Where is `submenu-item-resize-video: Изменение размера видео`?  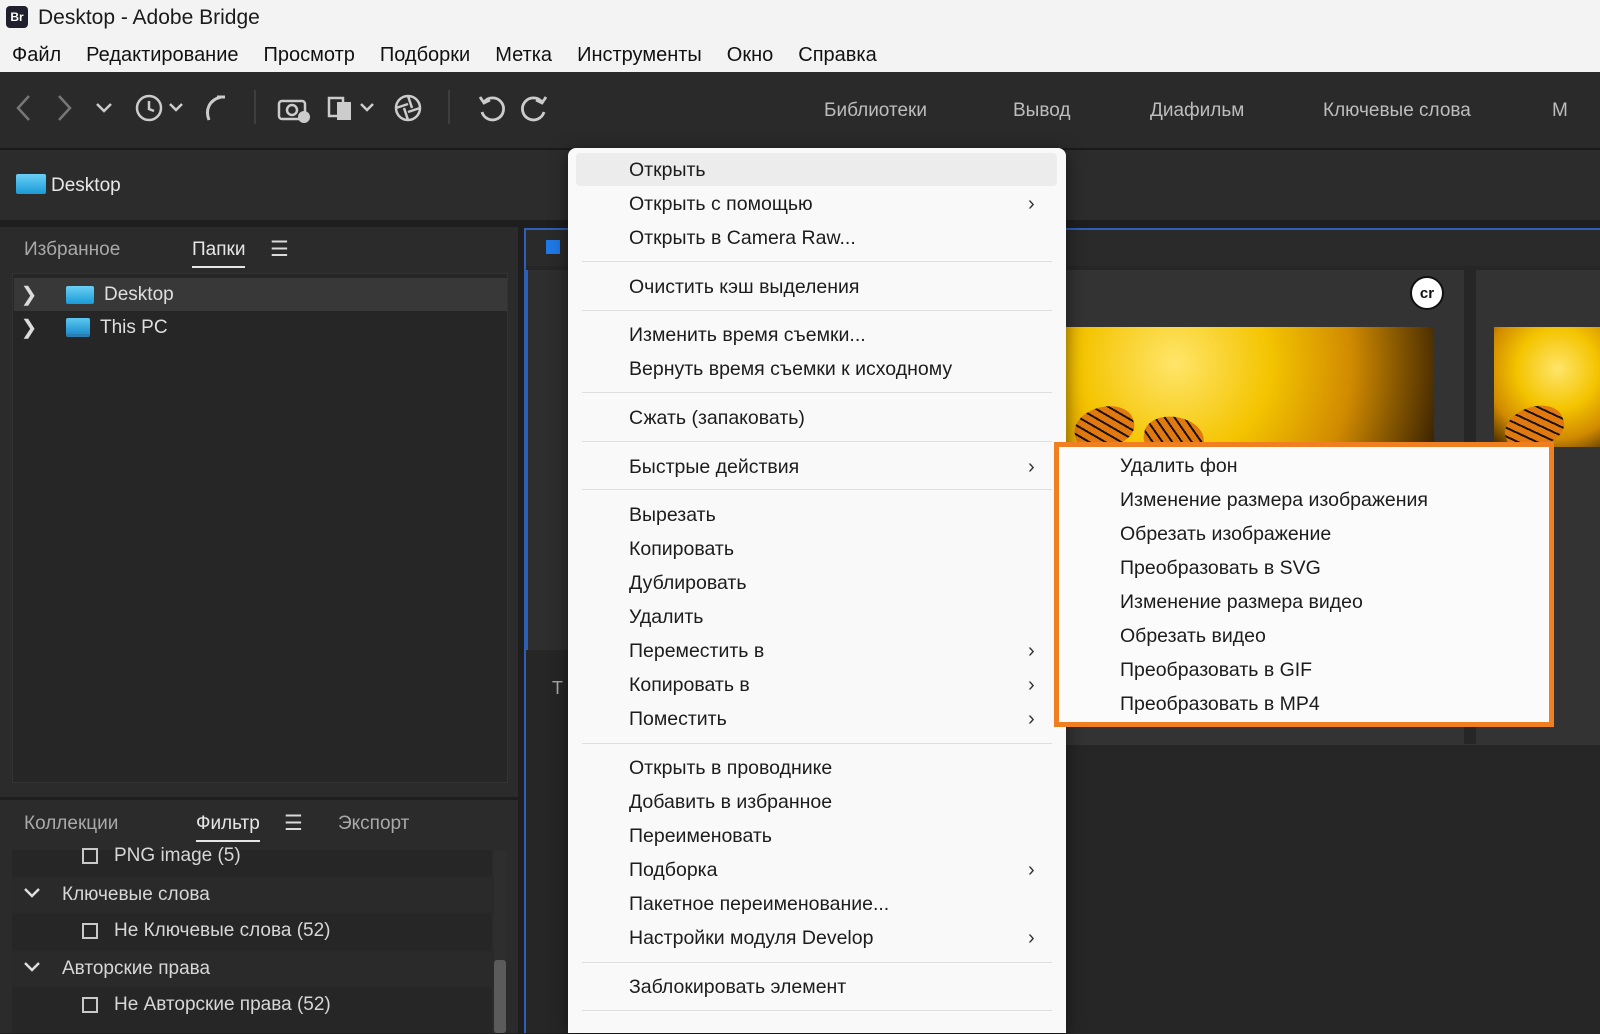 submenu-item-resize-video: Изменение размера видео is located at coordinates (1241, 602).